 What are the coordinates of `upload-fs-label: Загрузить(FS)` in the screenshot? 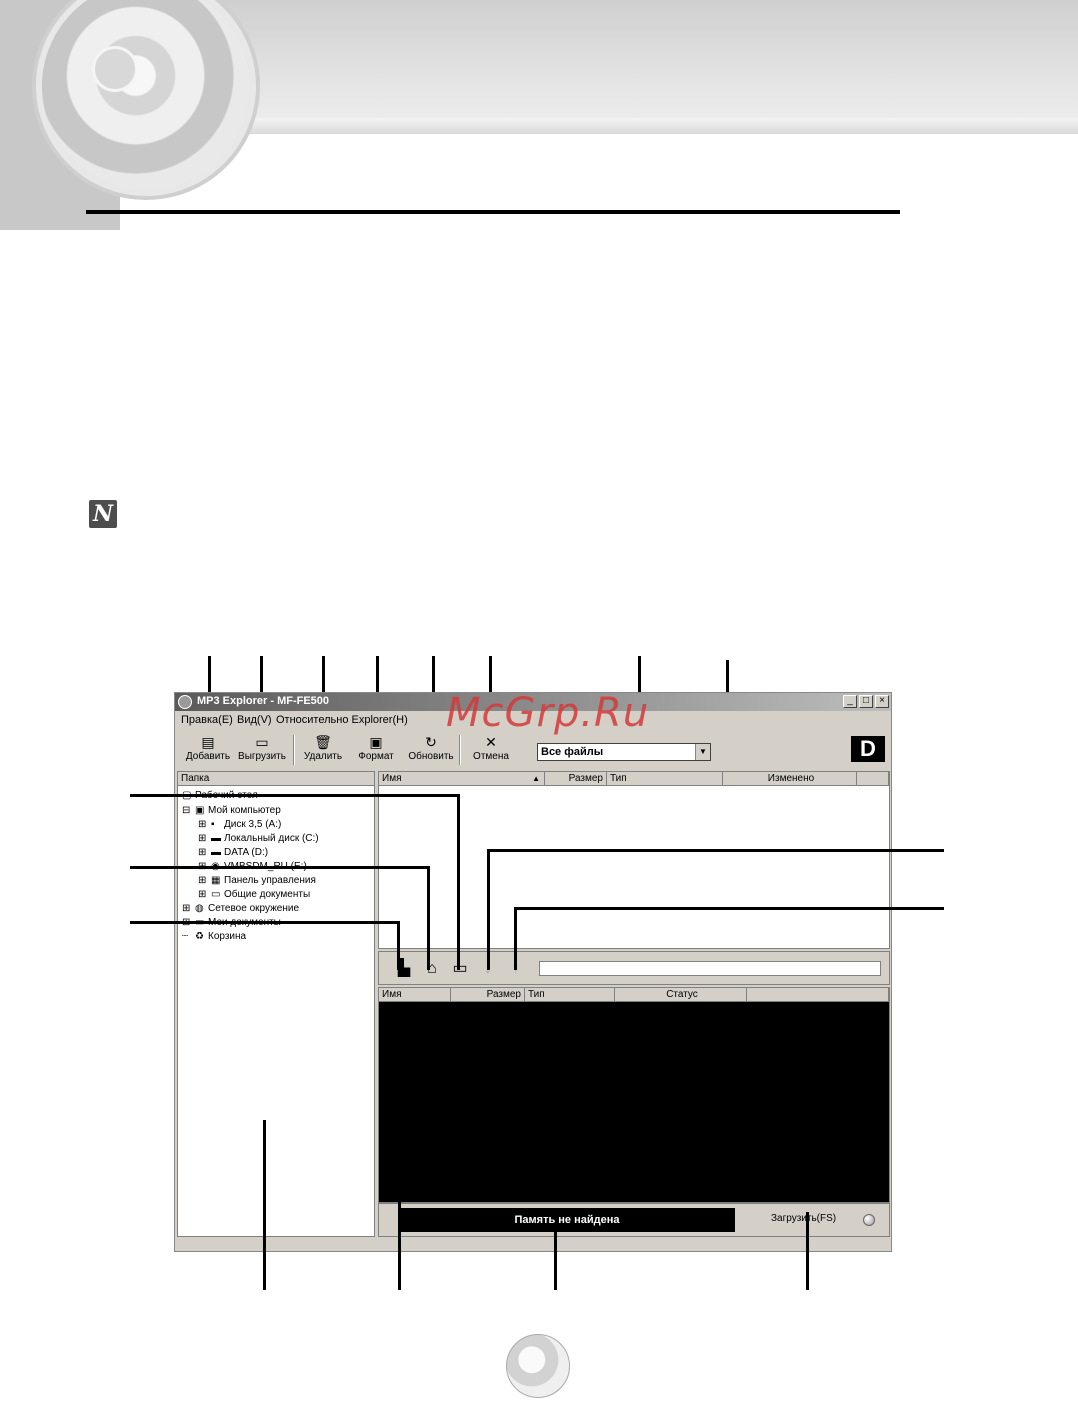 It's located at (803, 1218).